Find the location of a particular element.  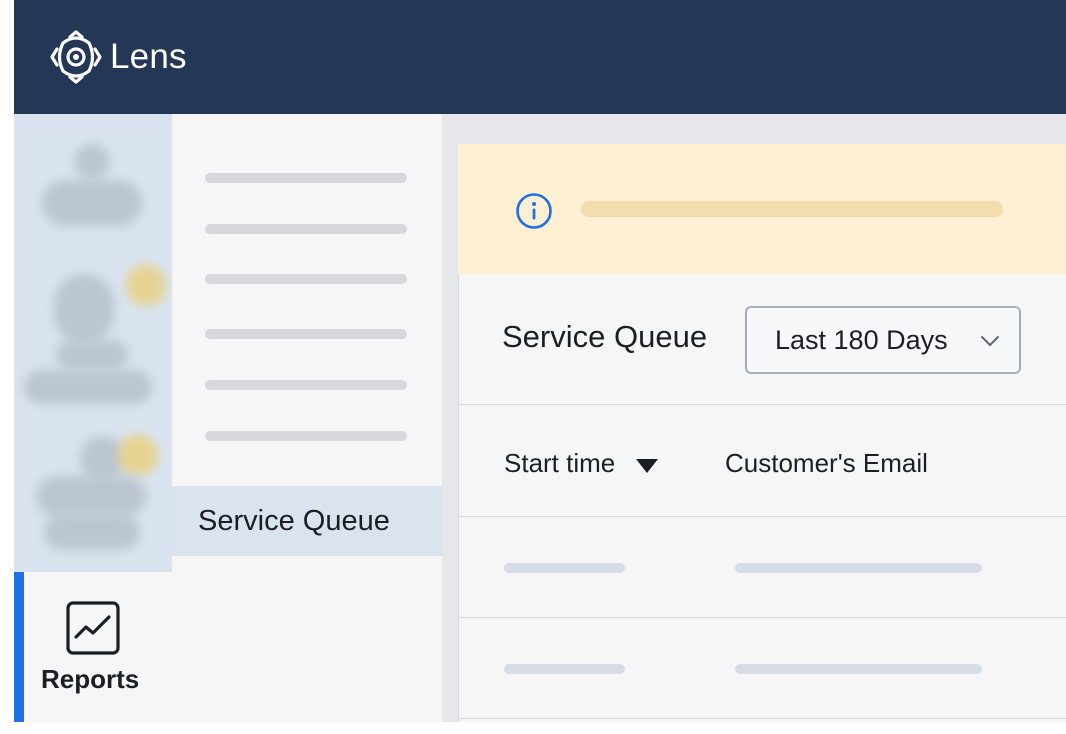

lens-logo-icon is located at coordinates (76, 57).